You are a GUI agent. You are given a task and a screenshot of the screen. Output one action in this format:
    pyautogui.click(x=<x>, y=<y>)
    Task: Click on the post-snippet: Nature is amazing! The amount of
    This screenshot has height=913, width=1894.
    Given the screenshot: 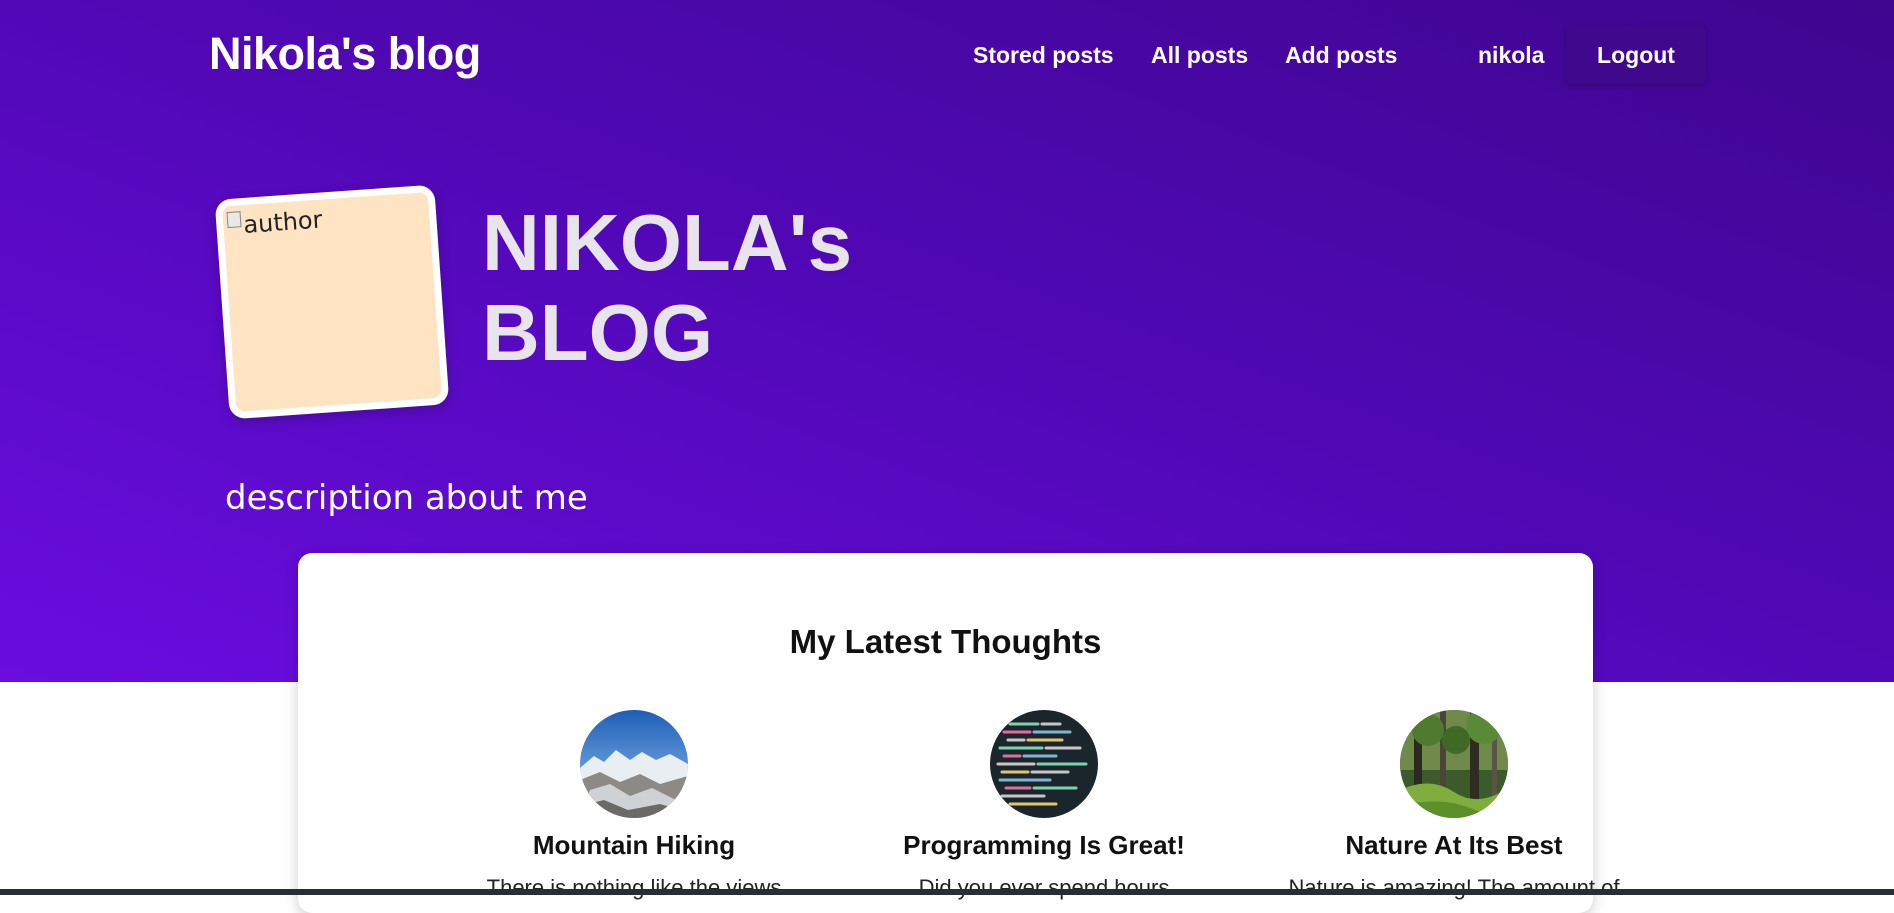 What is the action you would take?
    pyautogui.click(x=1454, y=887)
    